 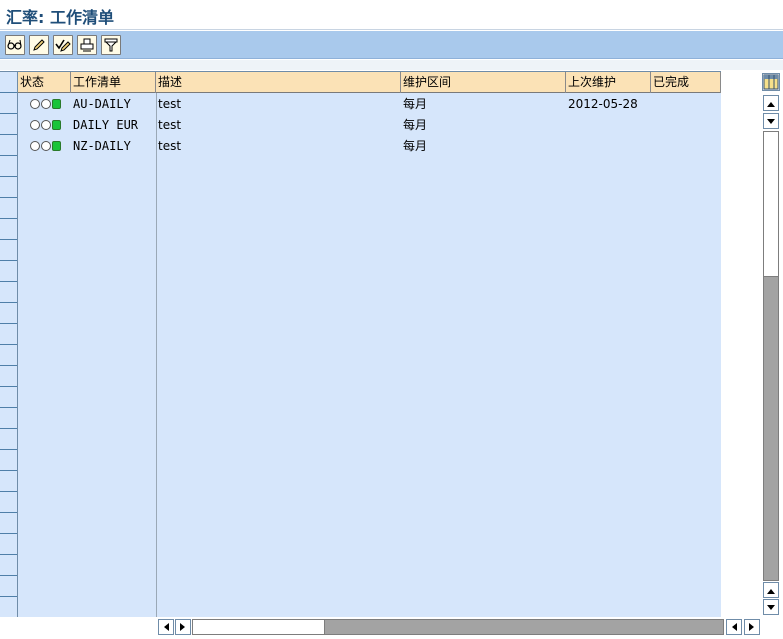 I want to click on page-title: 汇率: 工作清单, so click(x=60, y=17).